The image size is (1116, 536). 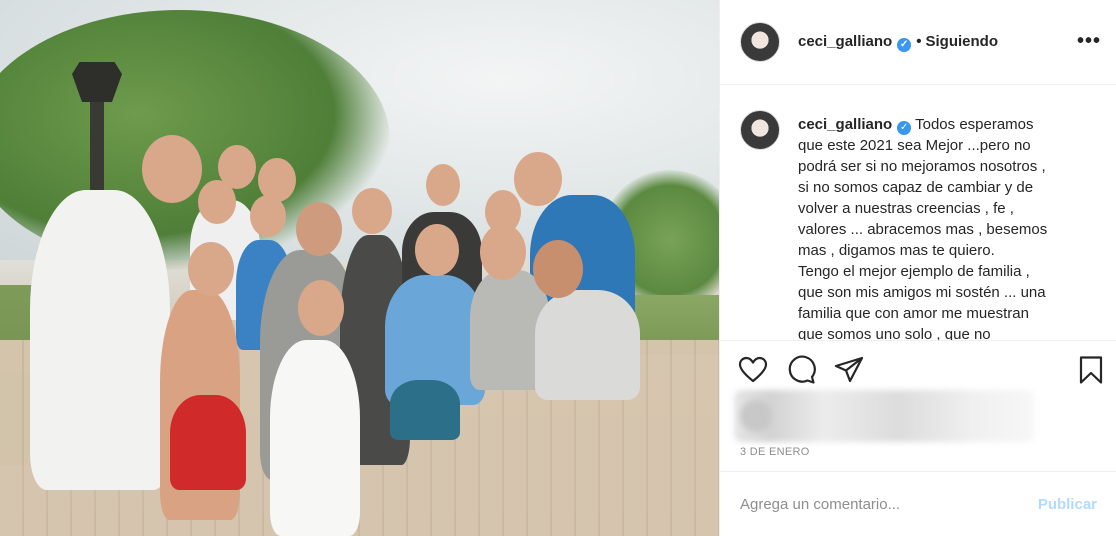 I want to click on post-author: ceci_galliano ✓ • Siguiendo, so click(x=898, y=42).